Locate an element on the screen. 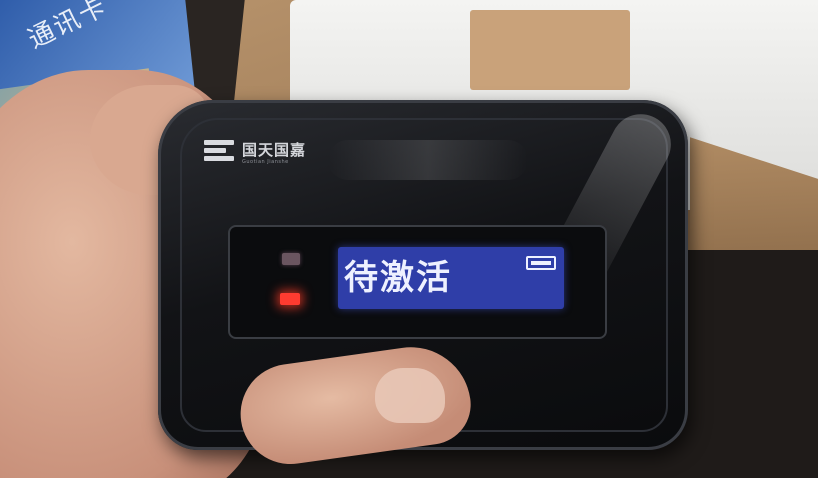  brand-name: 国天国嘉 is located at coordinates (274, 150).